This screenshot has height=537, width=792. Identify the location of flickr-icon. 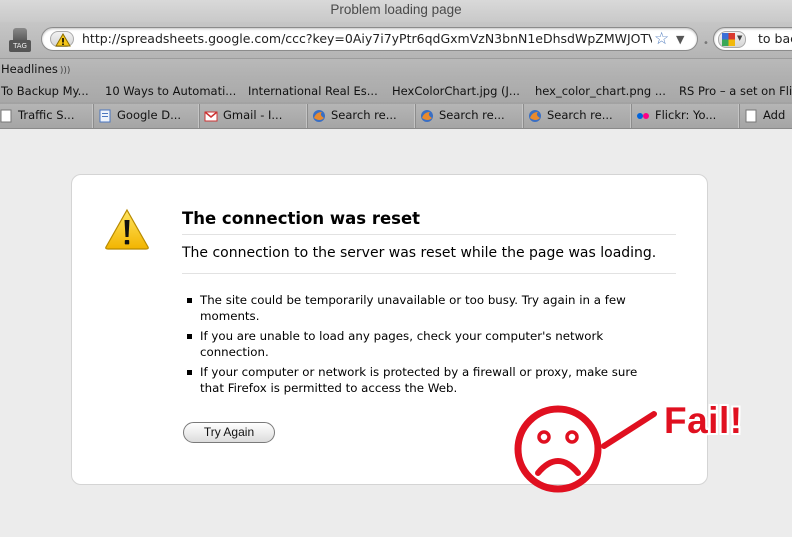
(643, 116).